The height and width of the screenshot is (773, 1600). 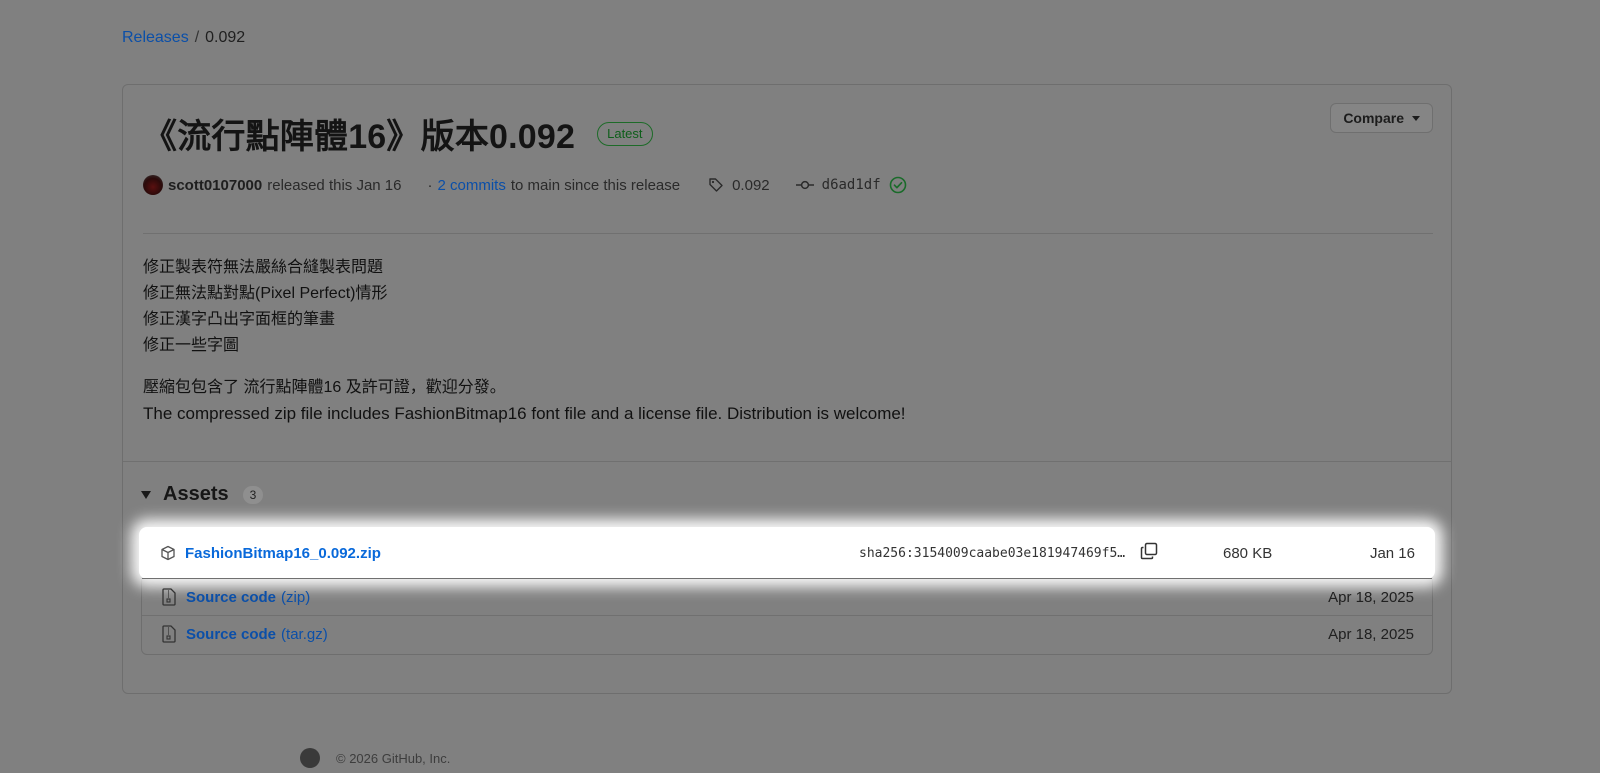 I want to click on release-title: 《流行點陣體16》版本0.092, so click(x=359, y=137).